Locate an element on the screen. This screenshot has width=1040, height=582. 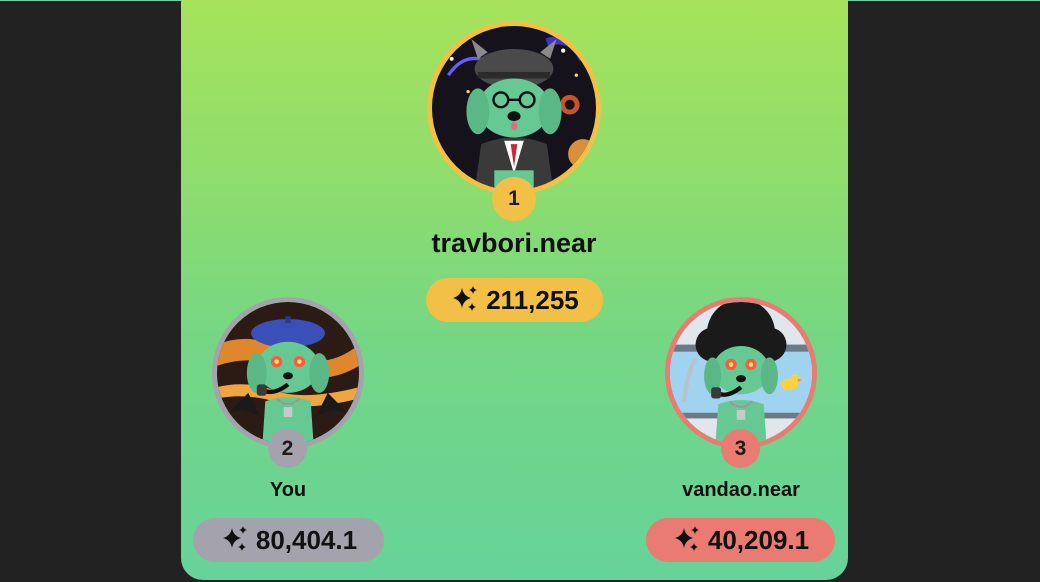
first-place-score-value: 211,255 is located at coordinates (532, 299).